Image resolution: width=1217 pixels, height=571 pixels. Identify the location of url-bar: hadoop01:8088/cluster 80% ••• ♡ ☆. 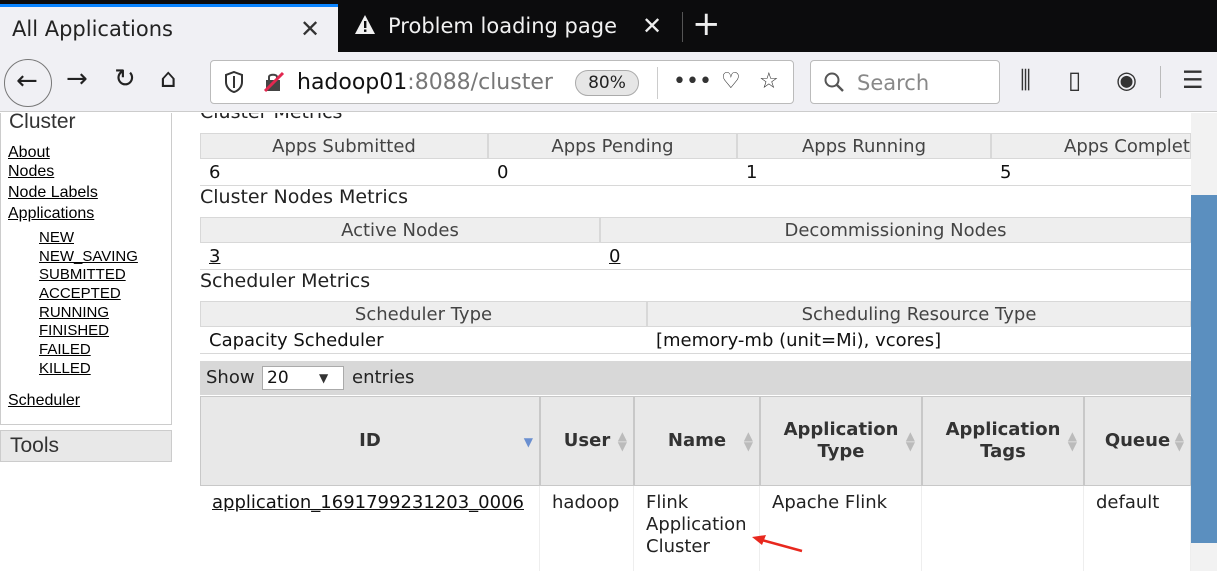
(502, 82).